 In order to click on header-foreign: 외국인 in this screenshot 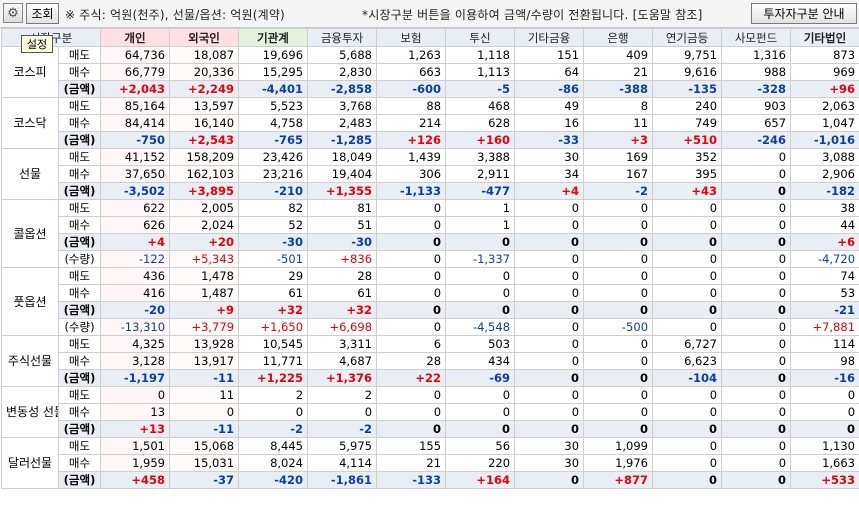, I will do `click(204, 37)`.